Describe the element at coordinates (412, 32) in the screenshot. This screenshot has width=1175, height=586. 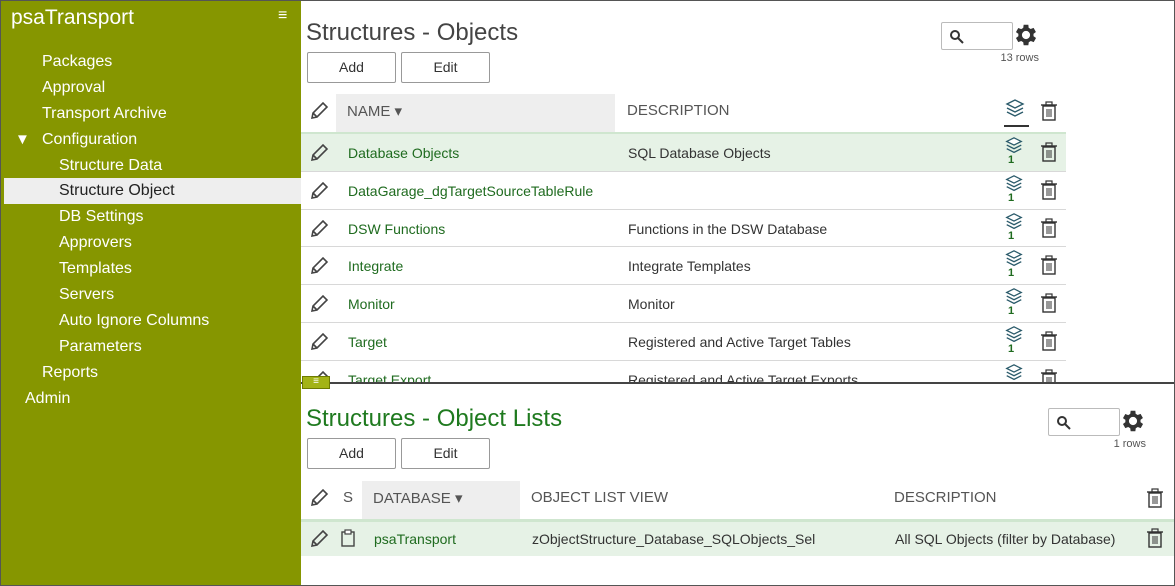
I see `objects-panel-title: Structures - Objects` at that location.